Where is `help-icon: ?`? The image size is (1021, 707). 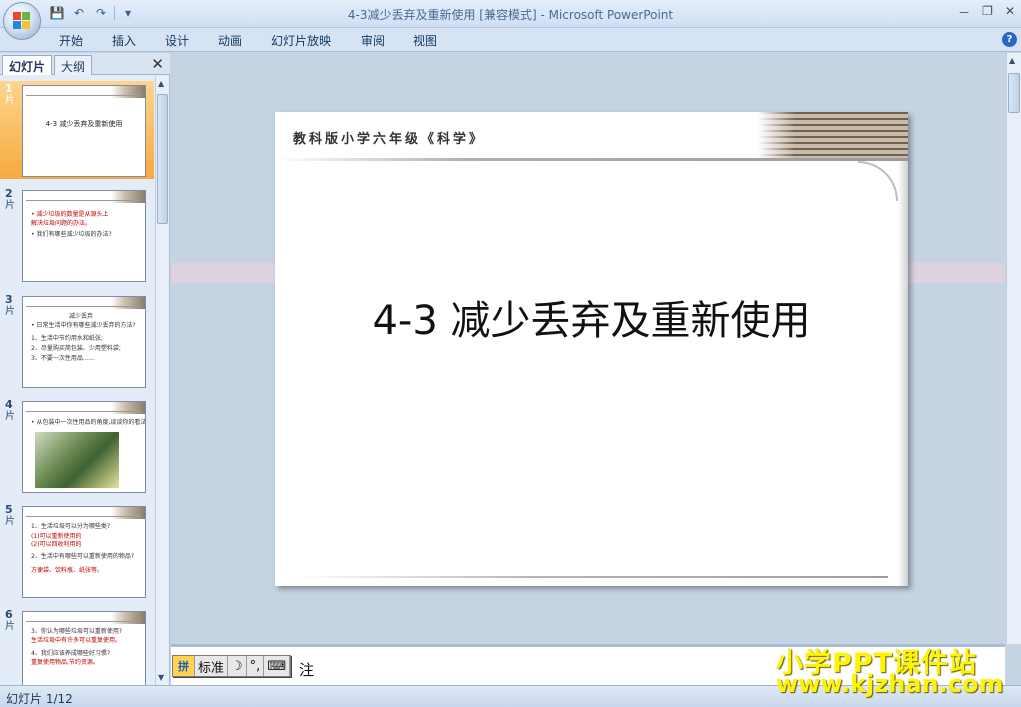 help-icon: ? is located at coordinates (1009, 39).